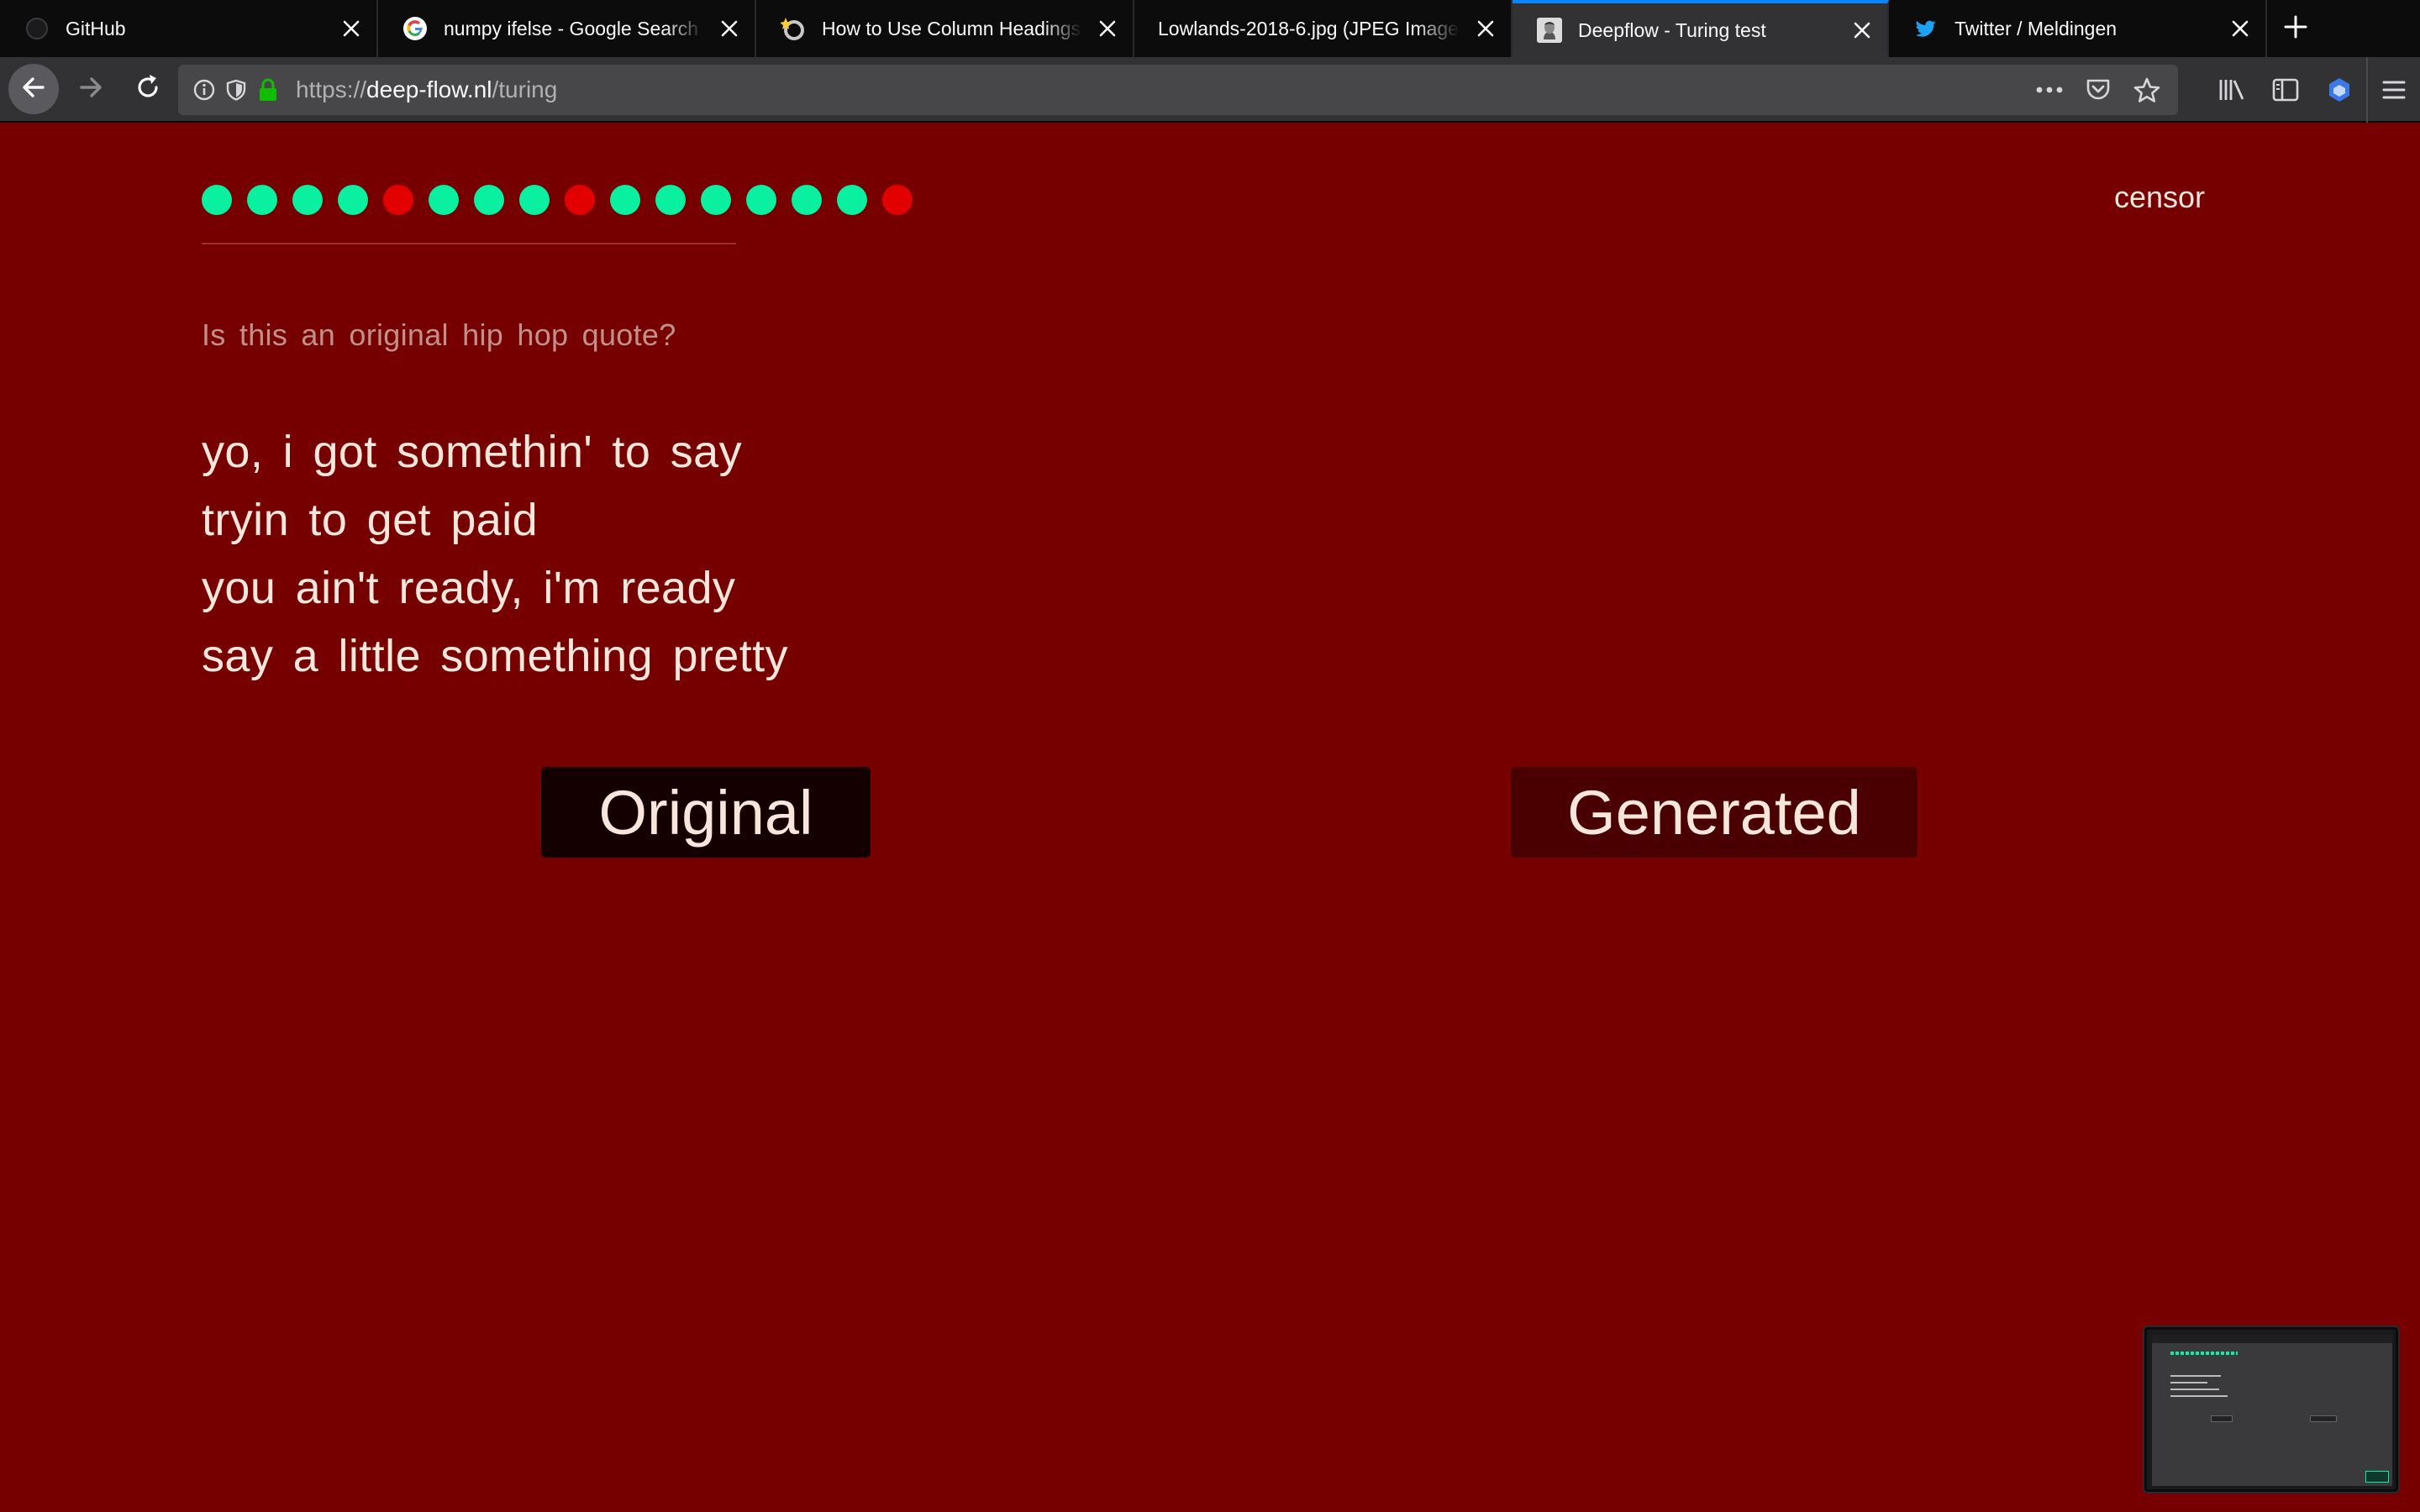  Describe the element at coordinates (2232, 90) in the screenshot. I see `library-icon` at that location.